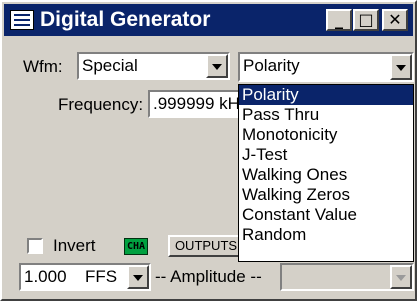  What do you see at coordinates (45, 276) in the screenshot?
I see `amplitude-value: 1.000` at bounding box center [45, 276].